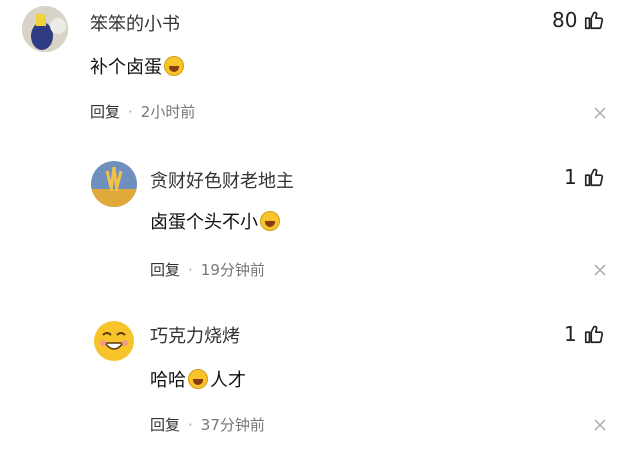 The width and height of the screenshot is (640, 471). Describe the element at coordinates (228, 380) in the screenshot. I see `comment-text-after: 人才` at that location.